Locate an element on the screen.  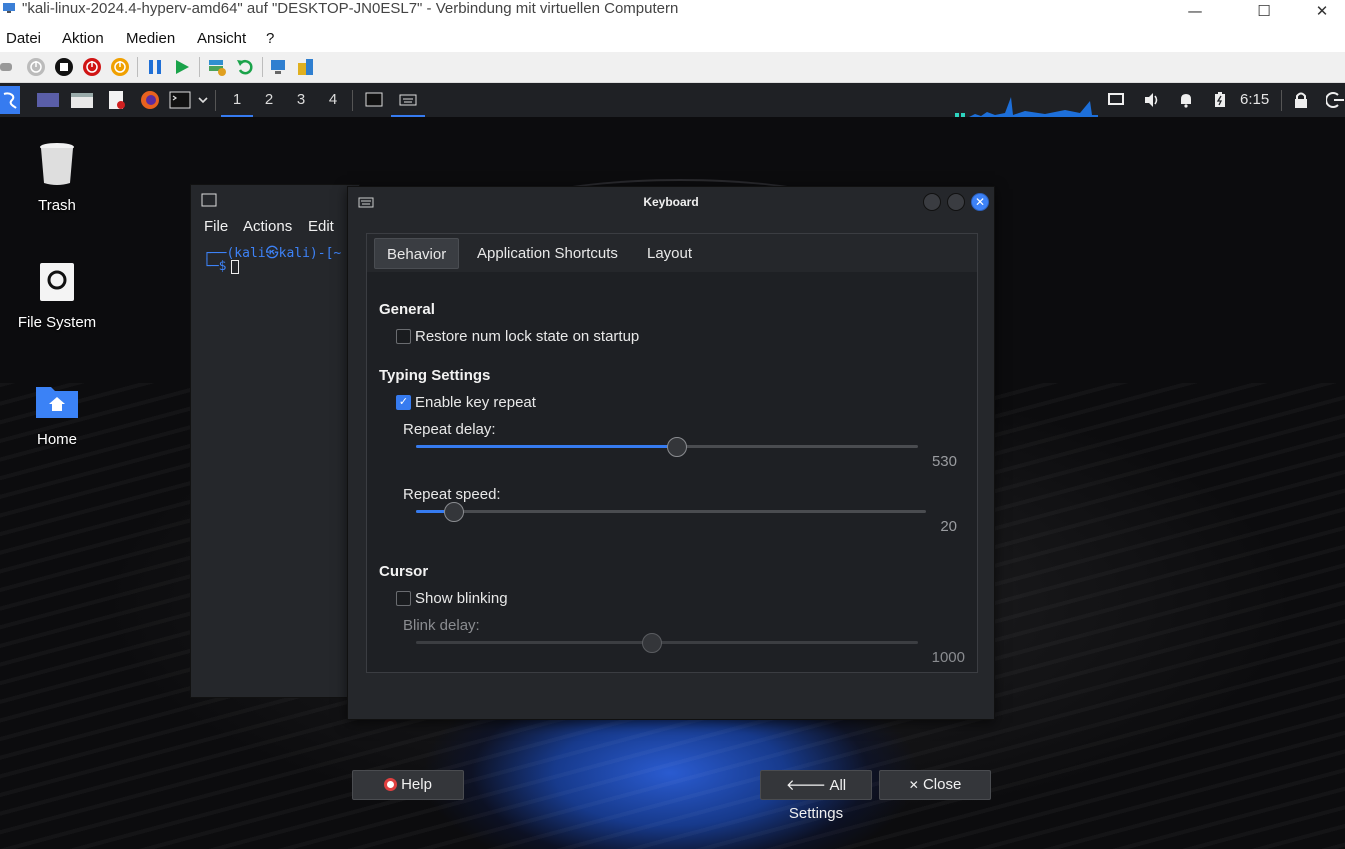
resume-icon is located at coordinates (182, 67).